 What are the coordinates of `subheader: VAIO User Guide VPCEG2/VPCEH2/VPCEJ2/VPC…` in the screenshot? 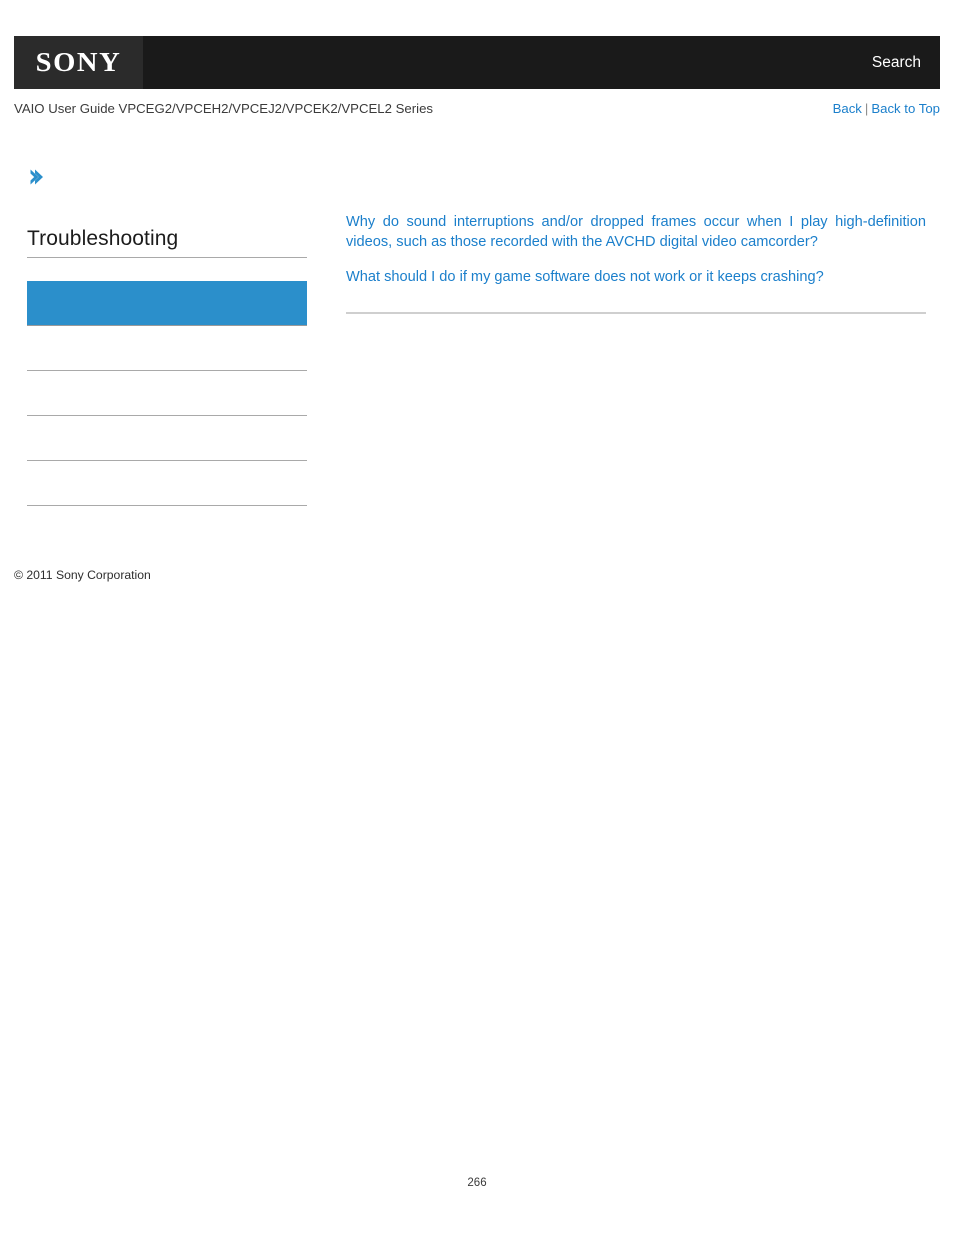 It's located at (477, 108).